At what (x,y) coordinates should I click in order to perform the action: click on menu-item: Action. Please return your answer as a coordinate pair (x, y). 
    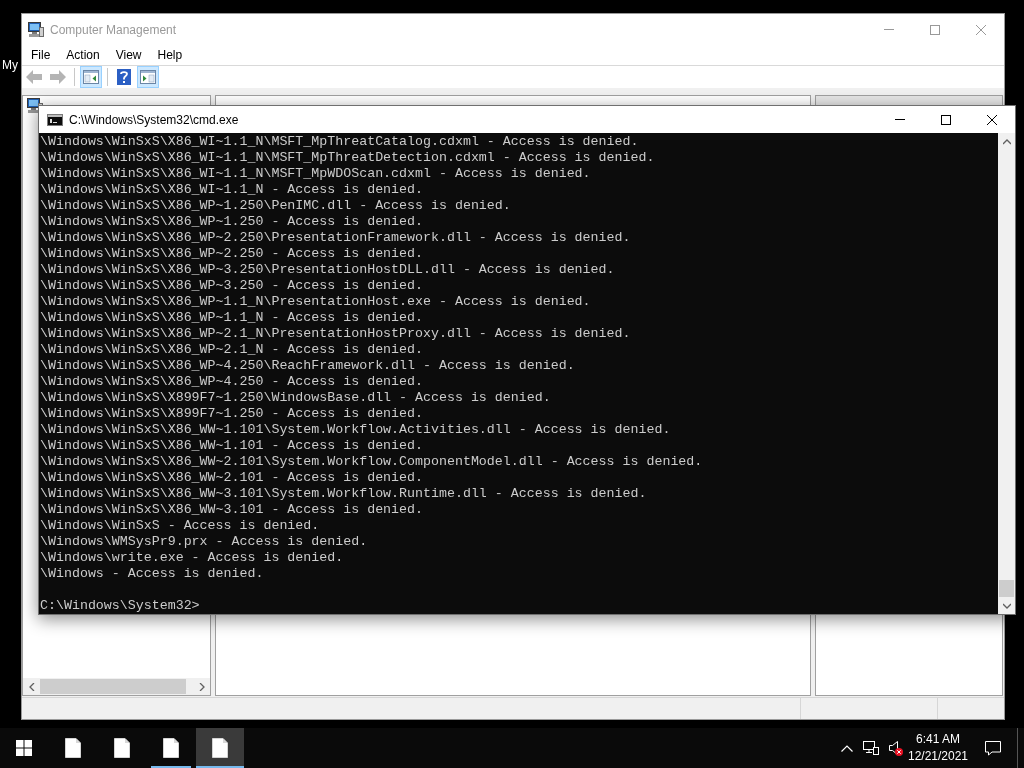
    Looking at the image, I should click on (83, 55).